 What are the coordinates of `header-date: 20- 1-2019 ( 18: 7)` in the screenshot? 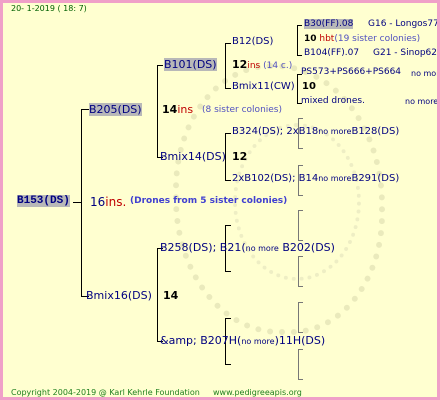 It's located at (49, 8).